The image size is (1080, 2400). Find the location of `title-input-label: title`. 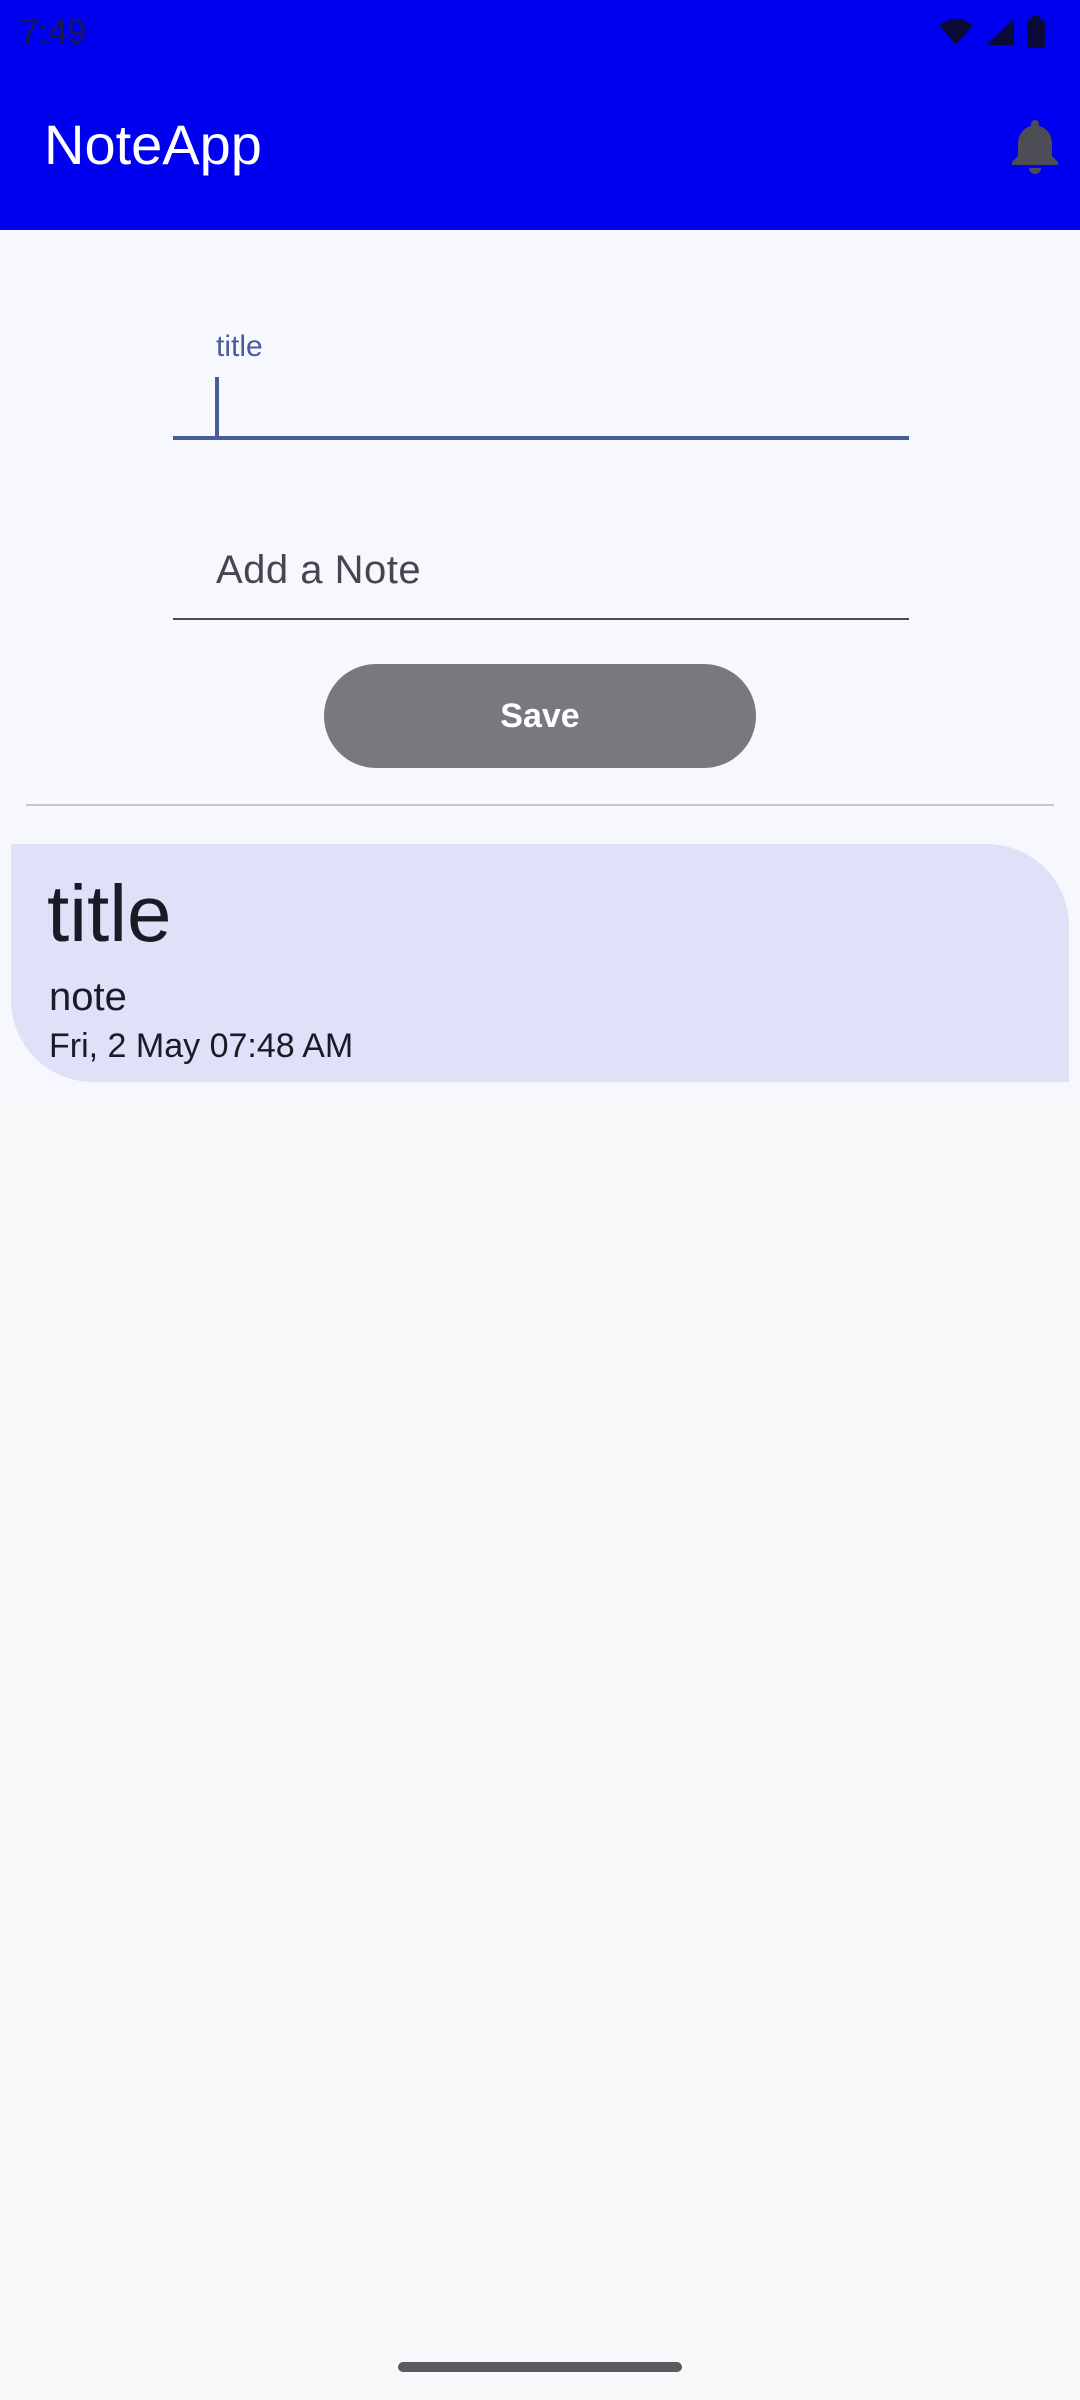

title-input-label: title is located at coordinates (239, 346).